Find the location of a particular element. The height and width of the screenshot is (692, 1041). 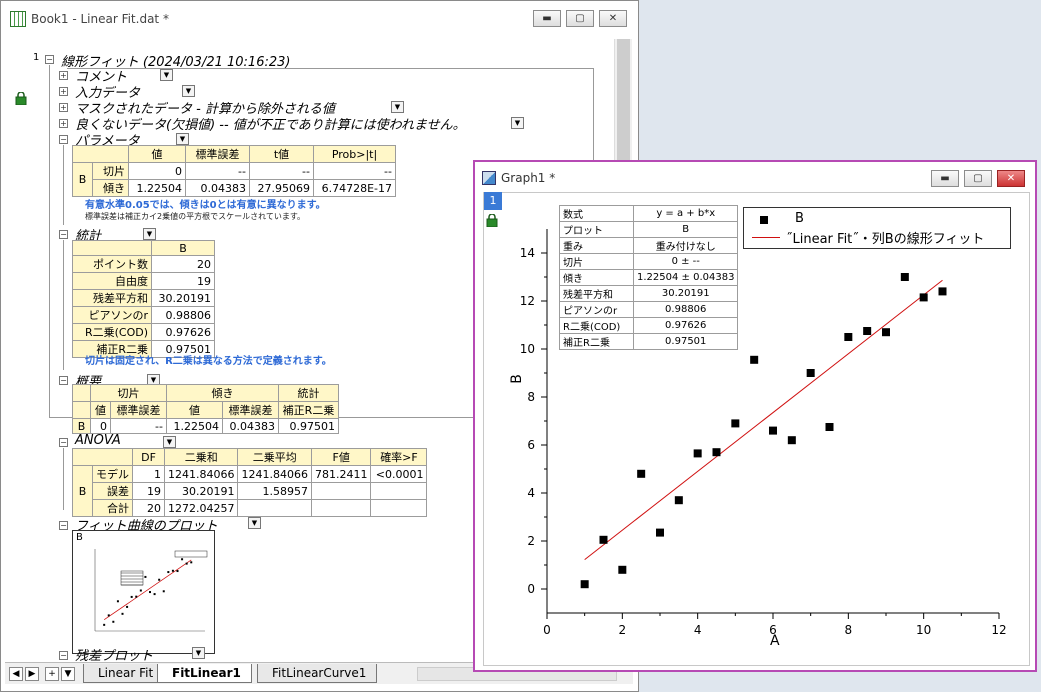

masked-data-dropdown: ▼ is located at coordinates (397, 107).